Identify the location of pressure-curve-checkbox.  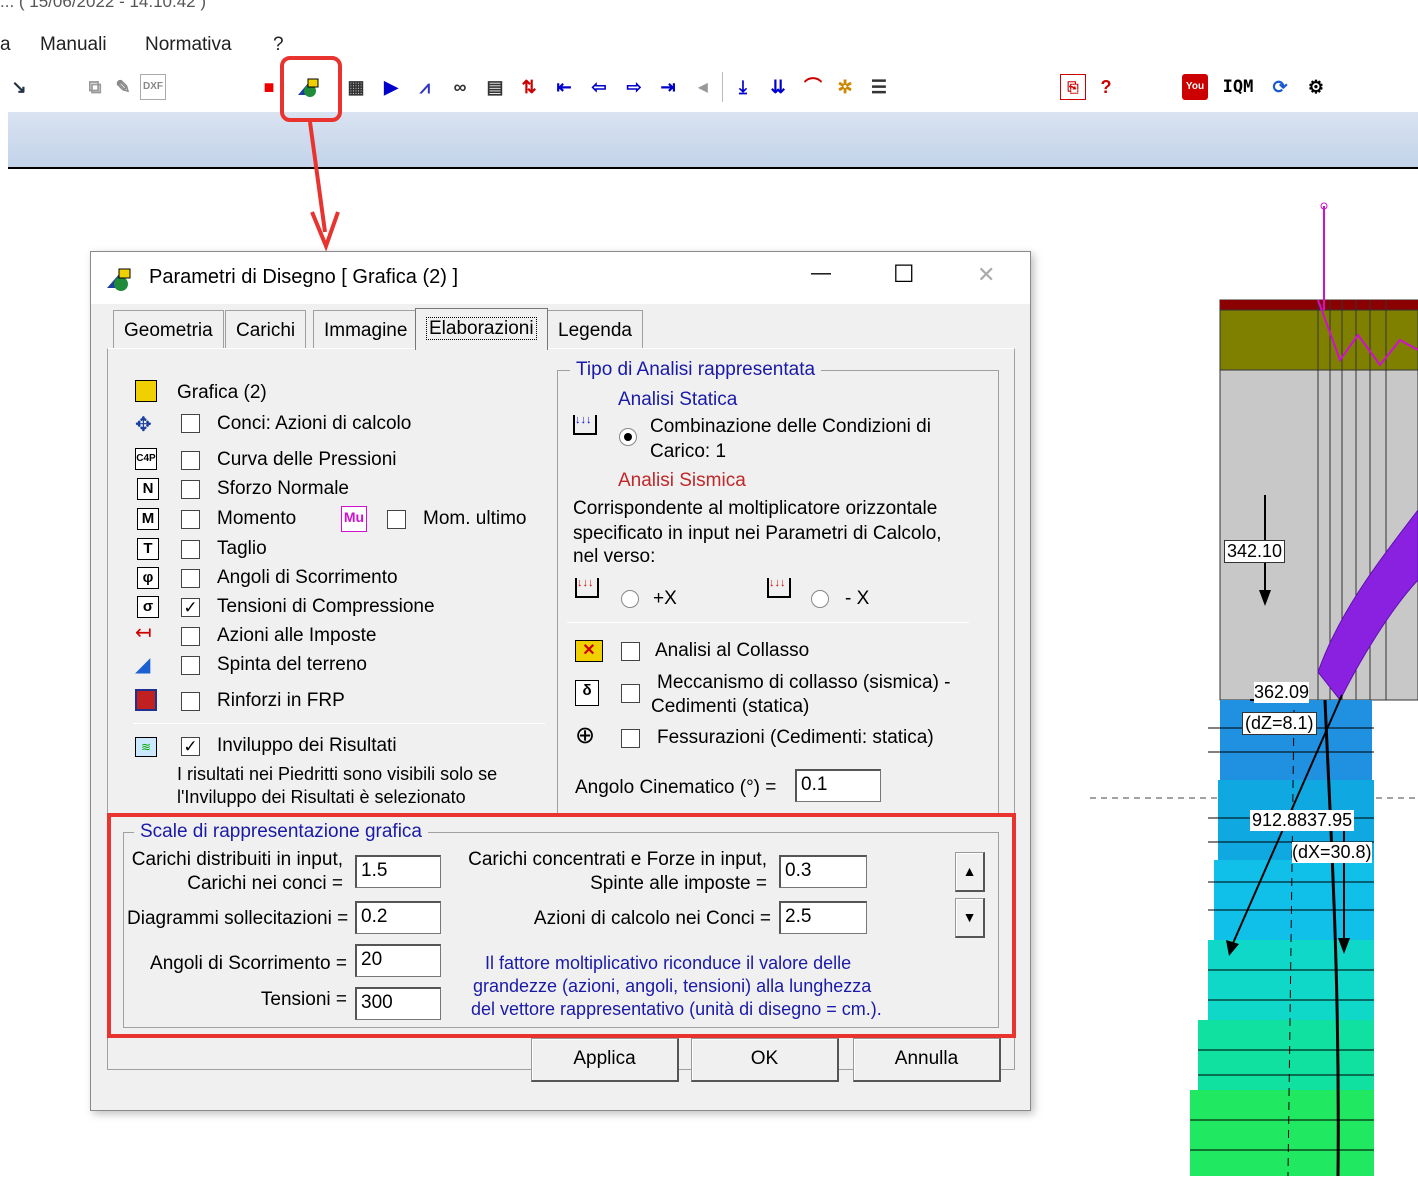
(190, 460).